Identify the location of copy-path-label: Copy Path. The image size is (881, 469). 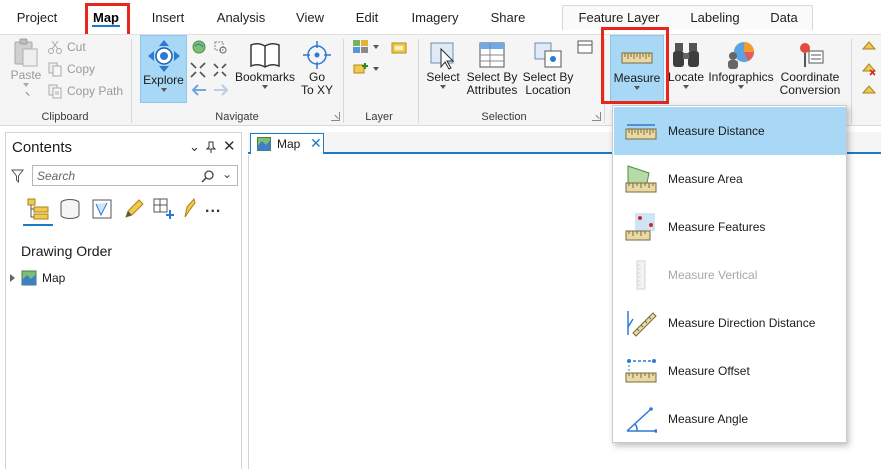
(95, 91).